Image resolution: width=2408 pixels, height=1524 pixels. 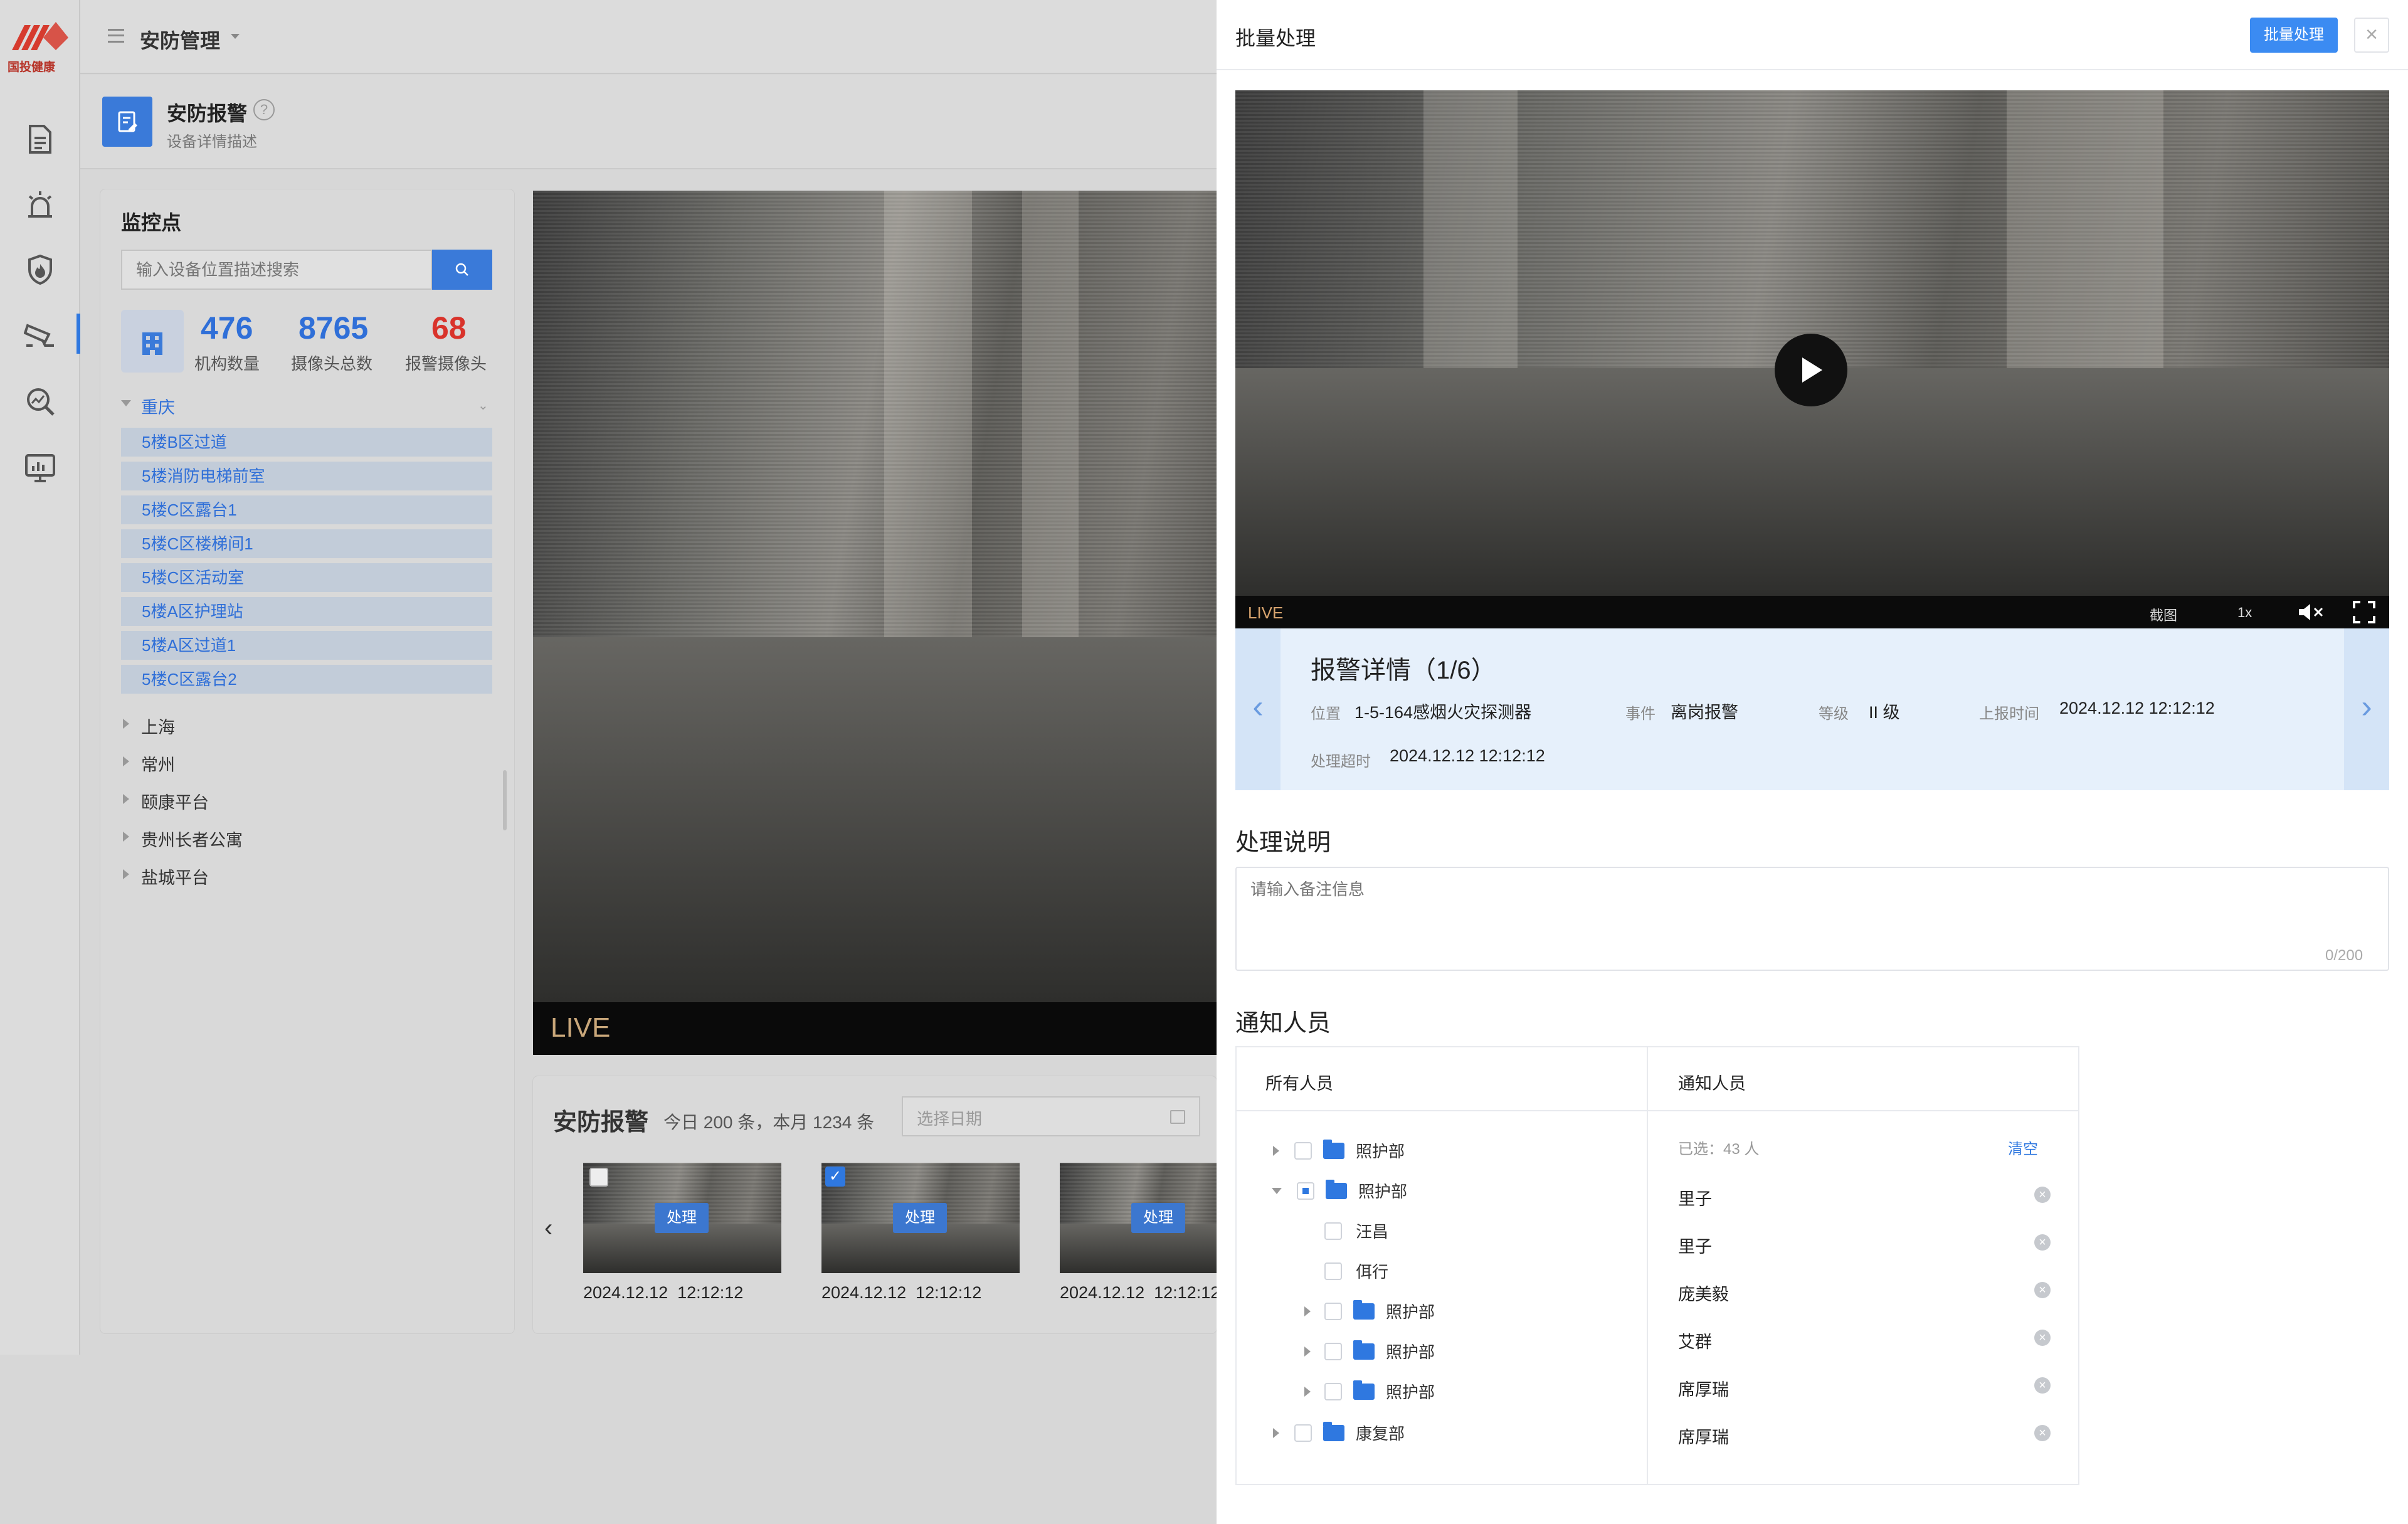 I want to click on location-item: 5楼A区过道1, so click(x=306, y=645).